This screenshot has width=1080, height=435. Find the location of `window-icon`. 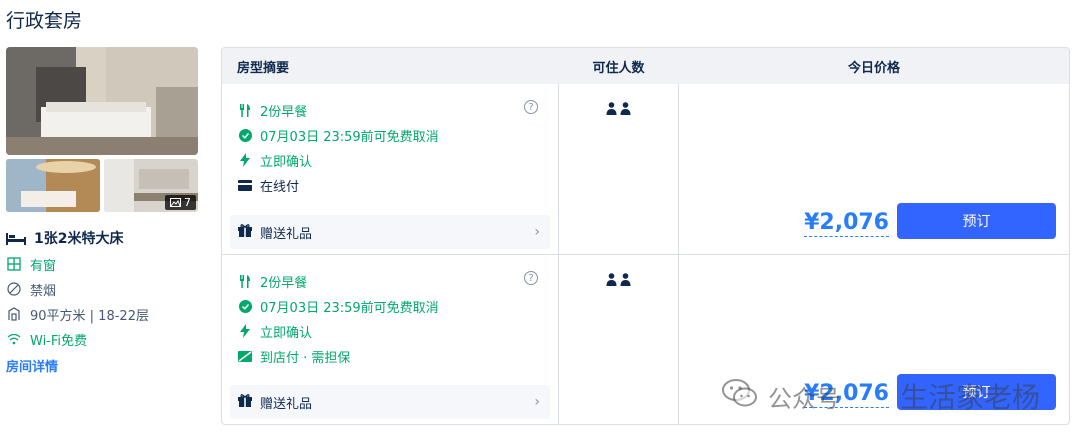

window-icon is located at coordinates (14, 264).